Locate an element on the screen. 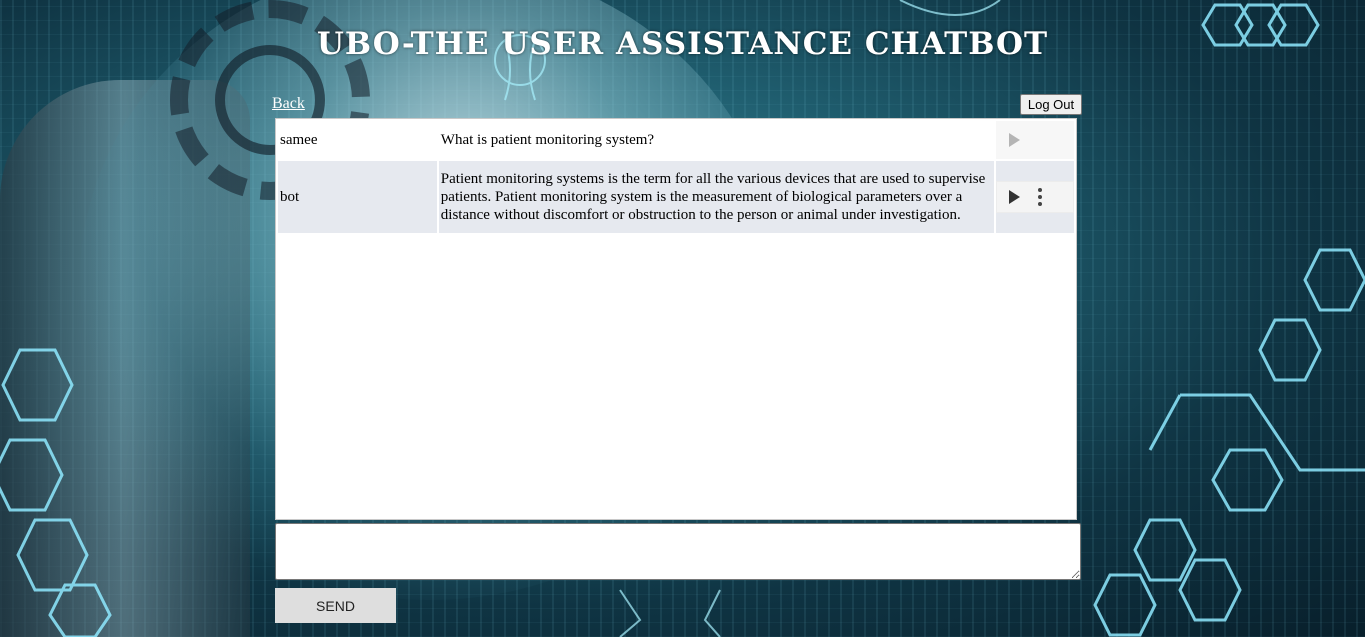 This screenshot has width=1365, height=637. more-vertical-icon is located at coordinates (1039, 197).